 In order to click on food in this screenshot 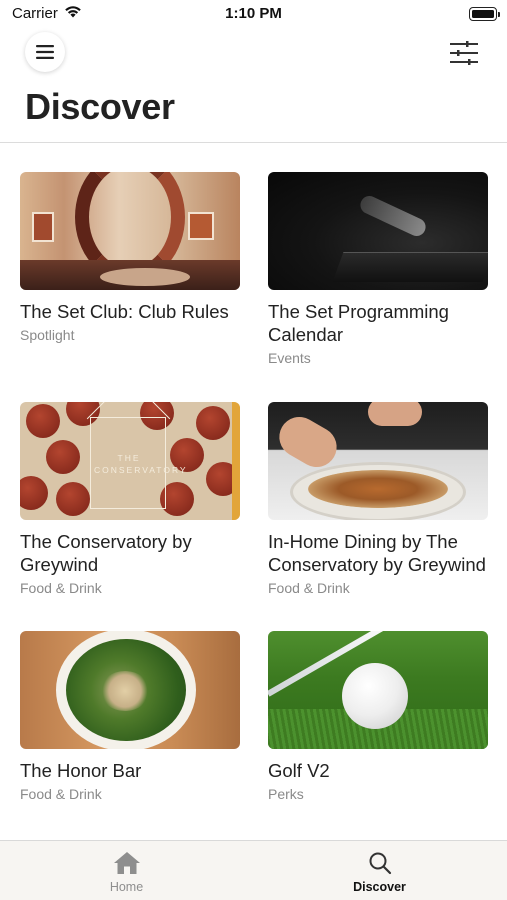, I will do `click(378, 489)`.